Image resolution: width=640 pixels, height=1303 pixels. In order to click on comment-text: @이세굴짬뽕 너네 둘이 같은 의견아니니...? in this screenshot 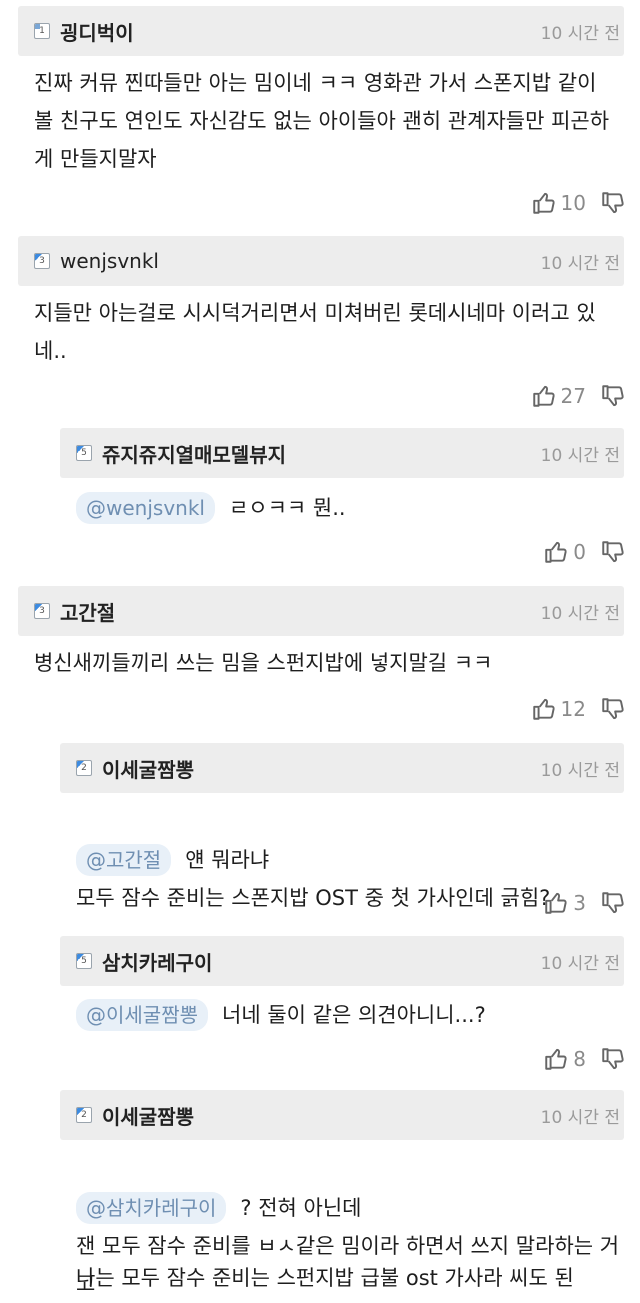, I will do `click(349, 1015)`.